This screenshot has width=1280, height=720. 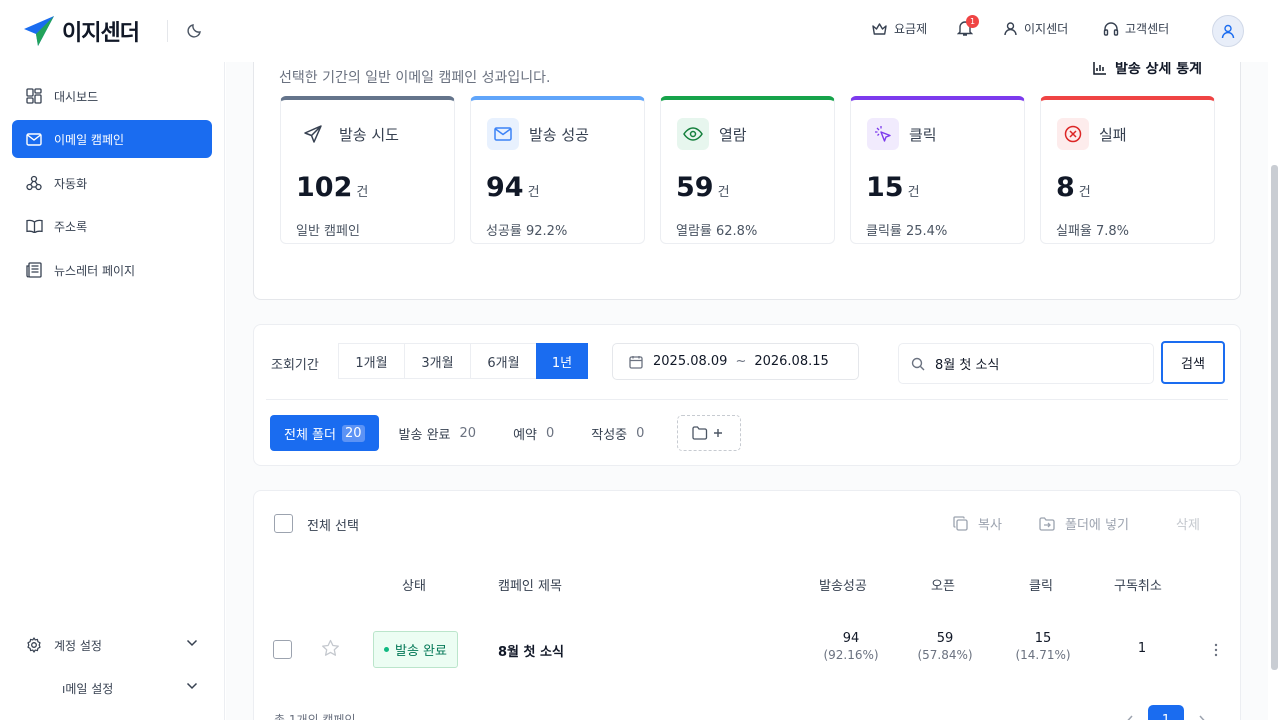 What do you see at coordinates (414, 584) in the screenshot?
I see `column-header-status: 상태` at bounding box center [414, 584].